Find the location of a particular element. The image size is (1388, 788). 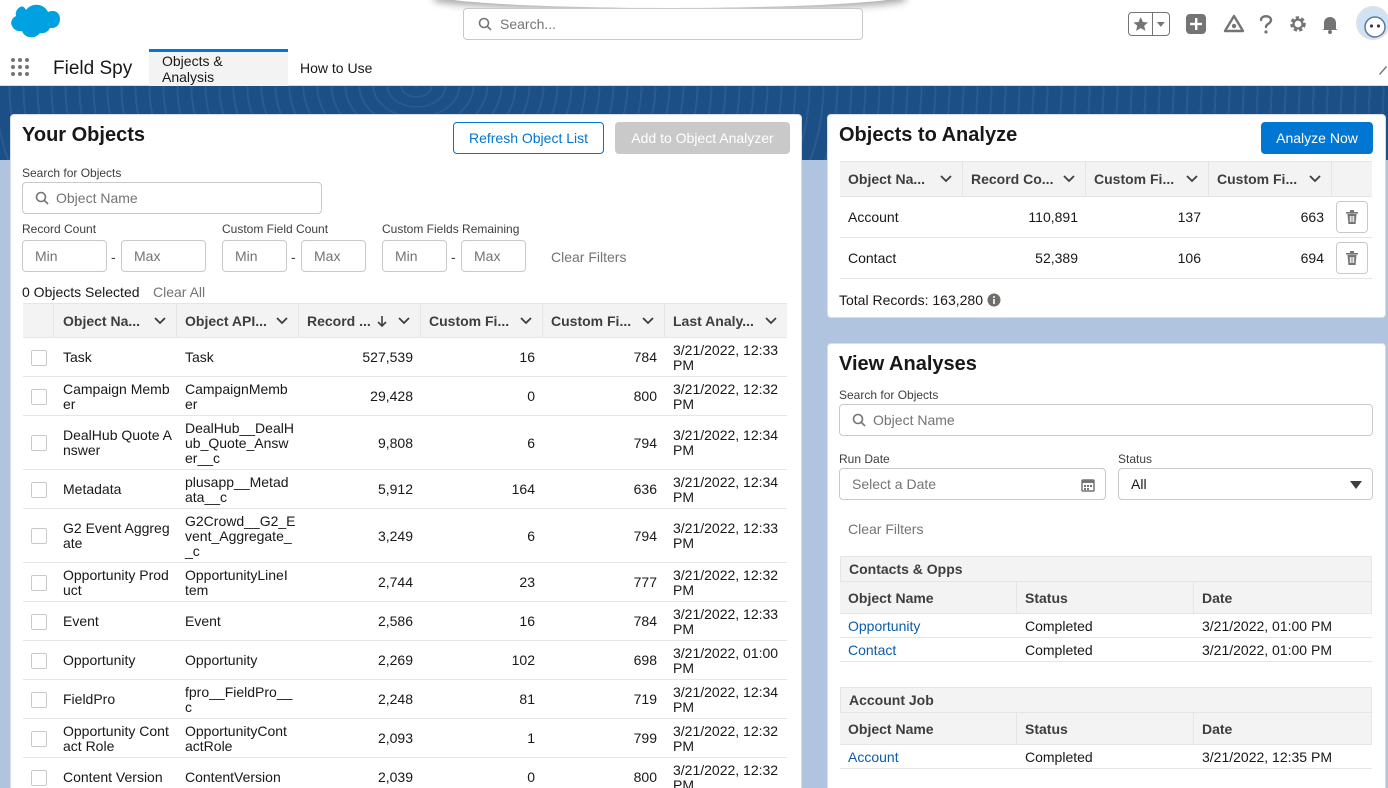

record-count-label: Record Count is located at coordinates (59, 229).